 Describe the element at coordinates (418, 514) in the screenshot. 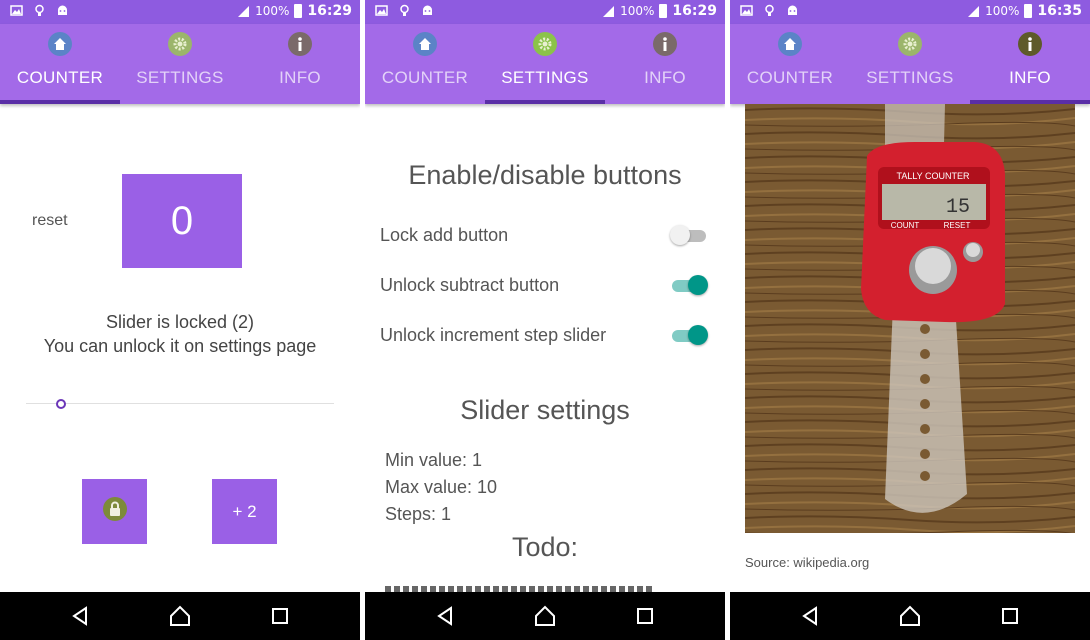

I see `steps-text: Steps: 1` at that location.